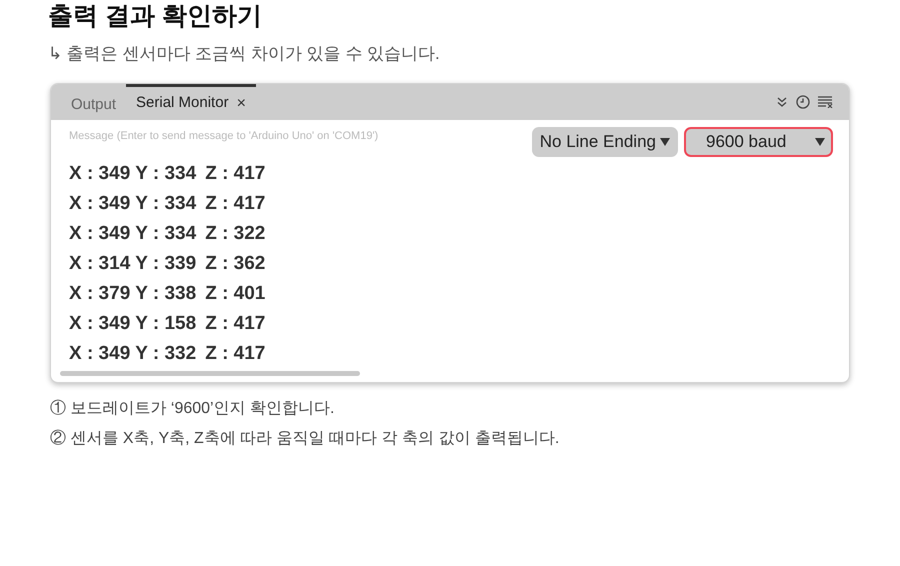  Describe the element at coordinates (782, 102) in the screenshot. I see `double-chevron-icon` at that location.